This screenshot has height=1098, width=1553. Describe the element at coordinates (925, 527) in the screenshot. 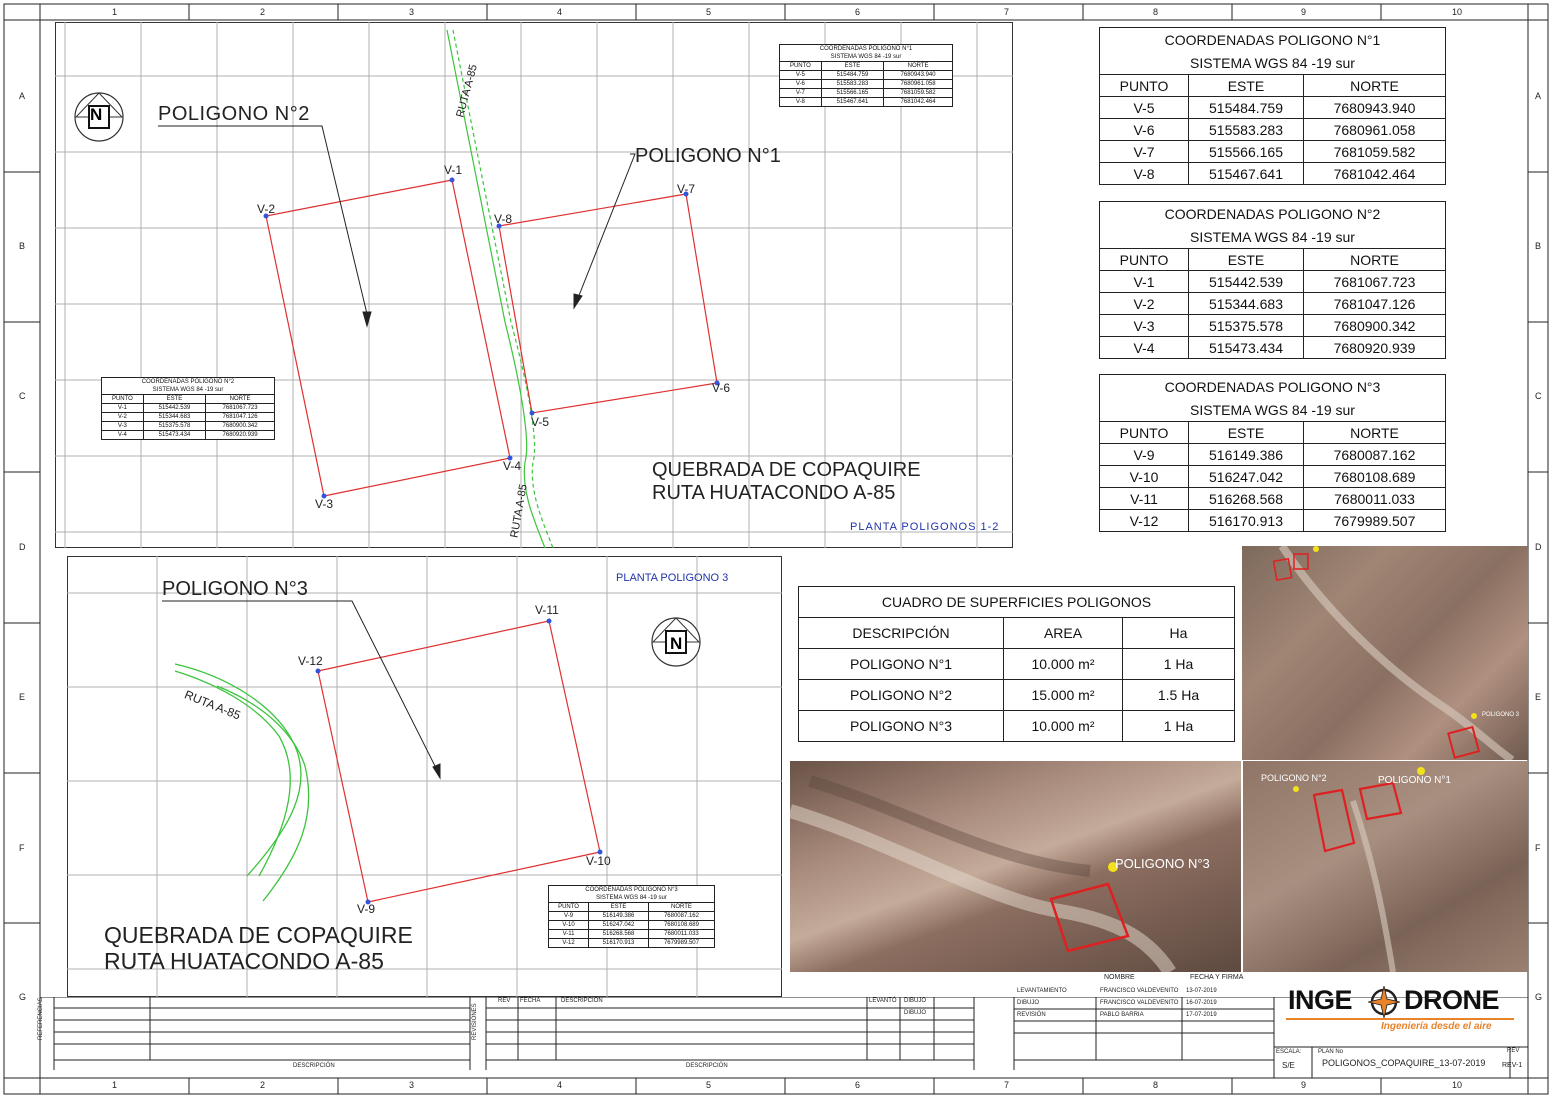

I see `plan-heading: PLANTA POLIGONOS 1-2` at that location.